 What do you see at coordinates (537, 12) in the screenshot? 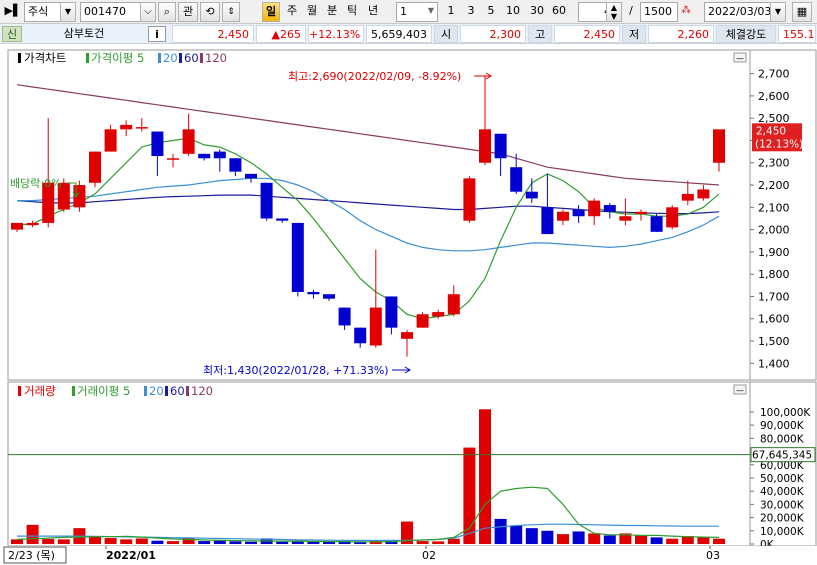
I see `quick-30-button: 30` at bounding box center [537, 12].